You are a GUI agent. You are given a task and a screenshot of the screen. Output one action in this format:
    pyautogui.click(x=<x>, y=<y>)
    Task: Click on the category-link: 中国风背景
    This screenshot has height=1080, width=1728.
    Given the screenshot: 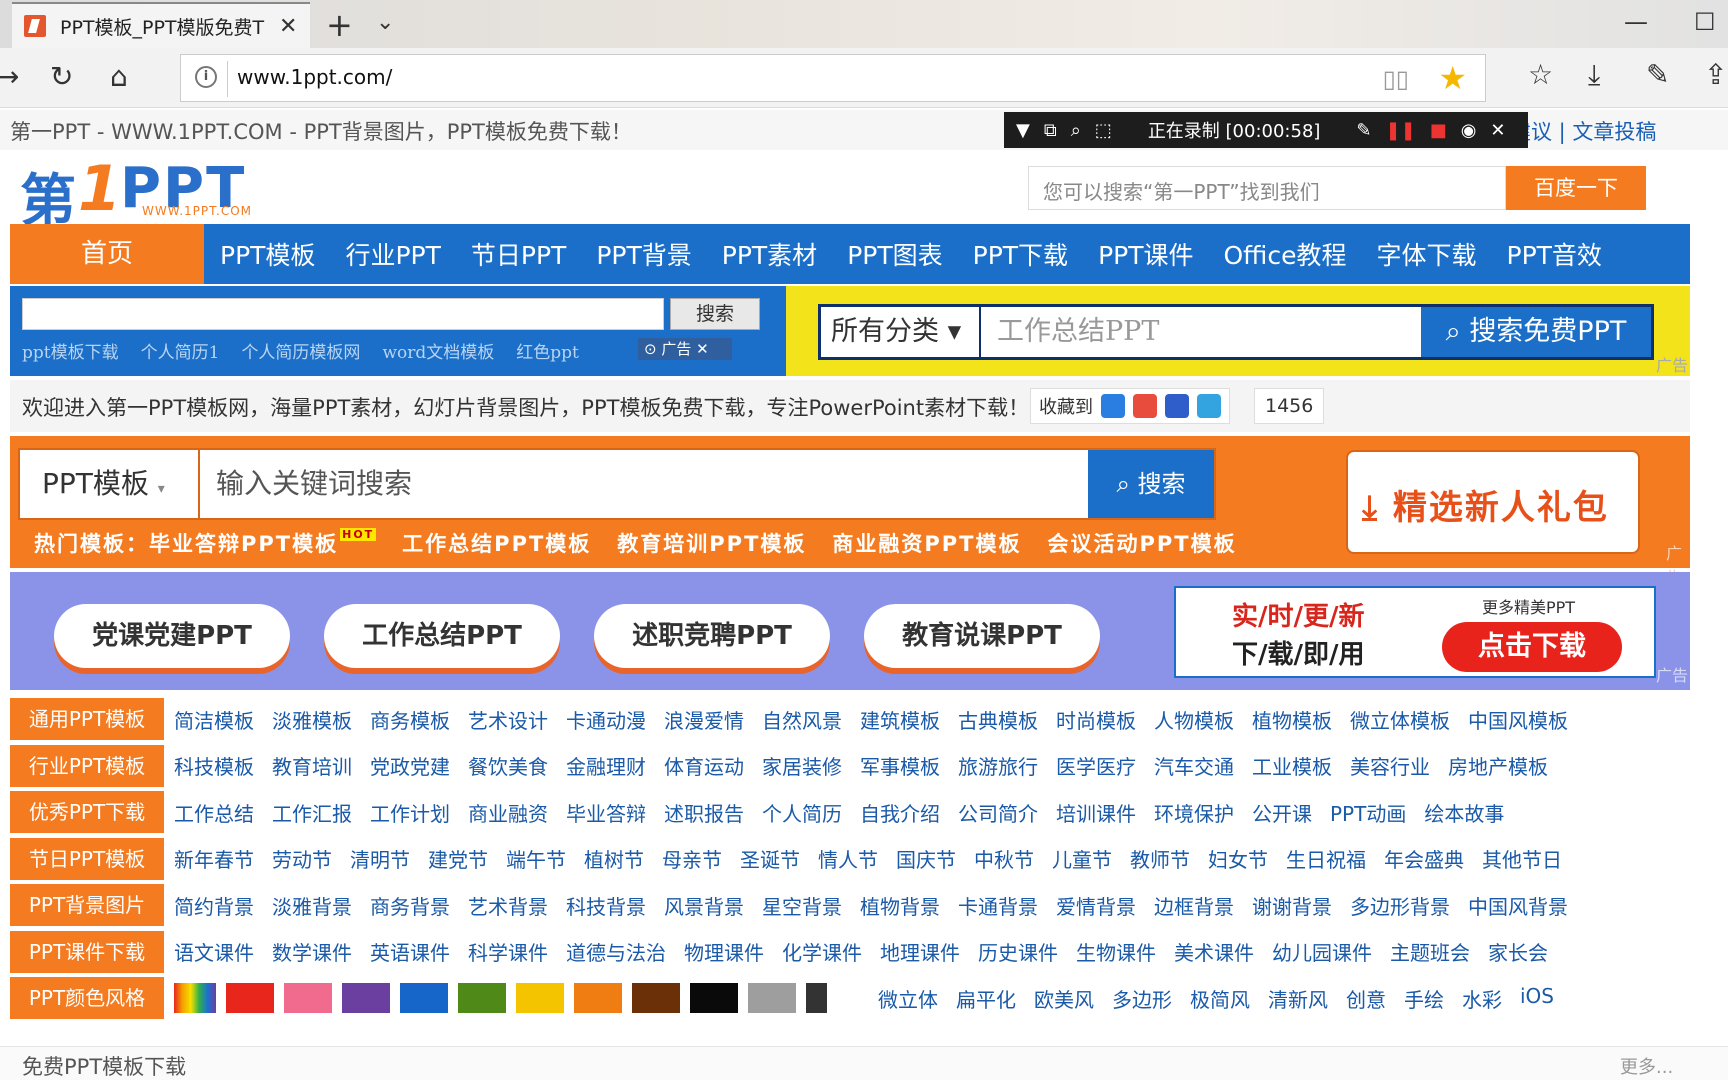 What is the action you would take?
    pyautogui.click(x=1518, y=905)
    